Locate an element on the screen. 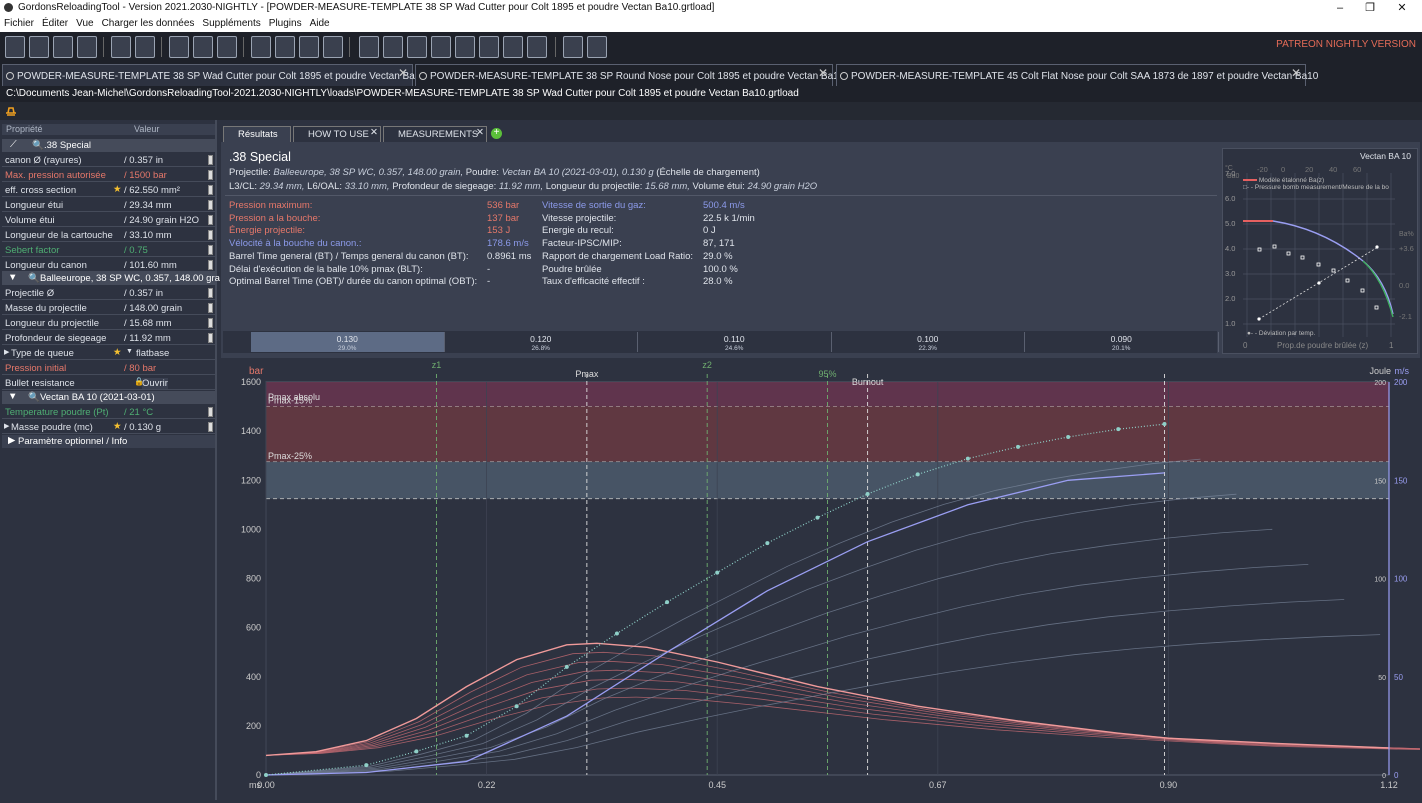 This screenshot has width=1422, height=803. window-icon is located at coordinates (597, 47).